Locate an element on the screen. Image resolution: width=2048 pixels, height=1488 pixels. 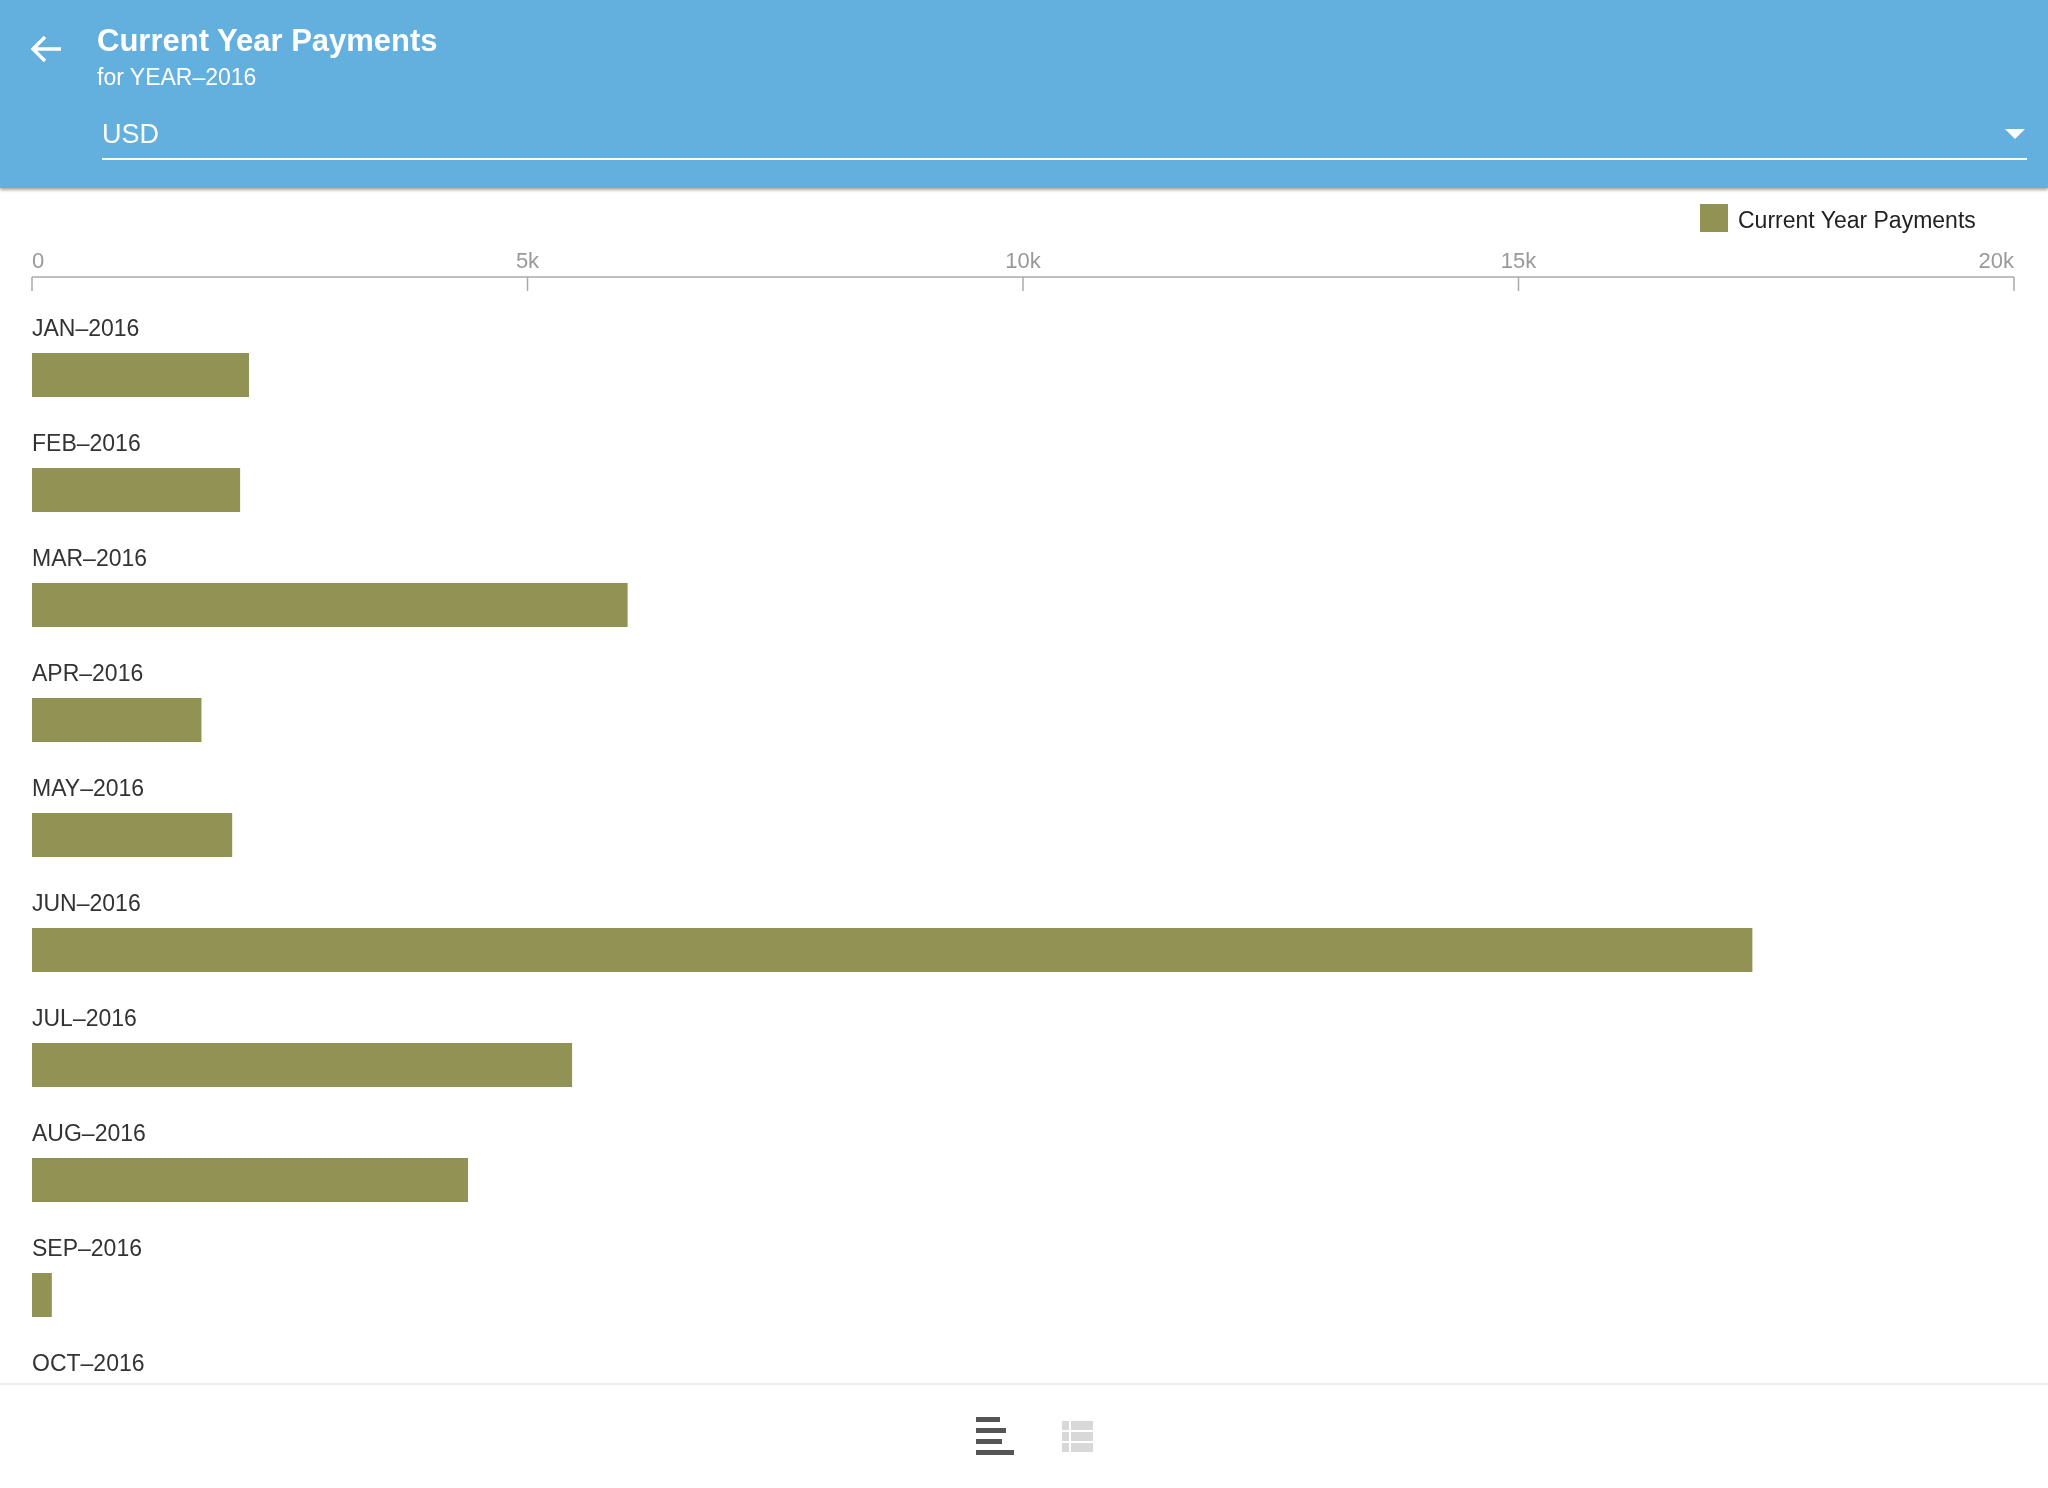
back-arrow-icon is located at coordinates (46, 49).